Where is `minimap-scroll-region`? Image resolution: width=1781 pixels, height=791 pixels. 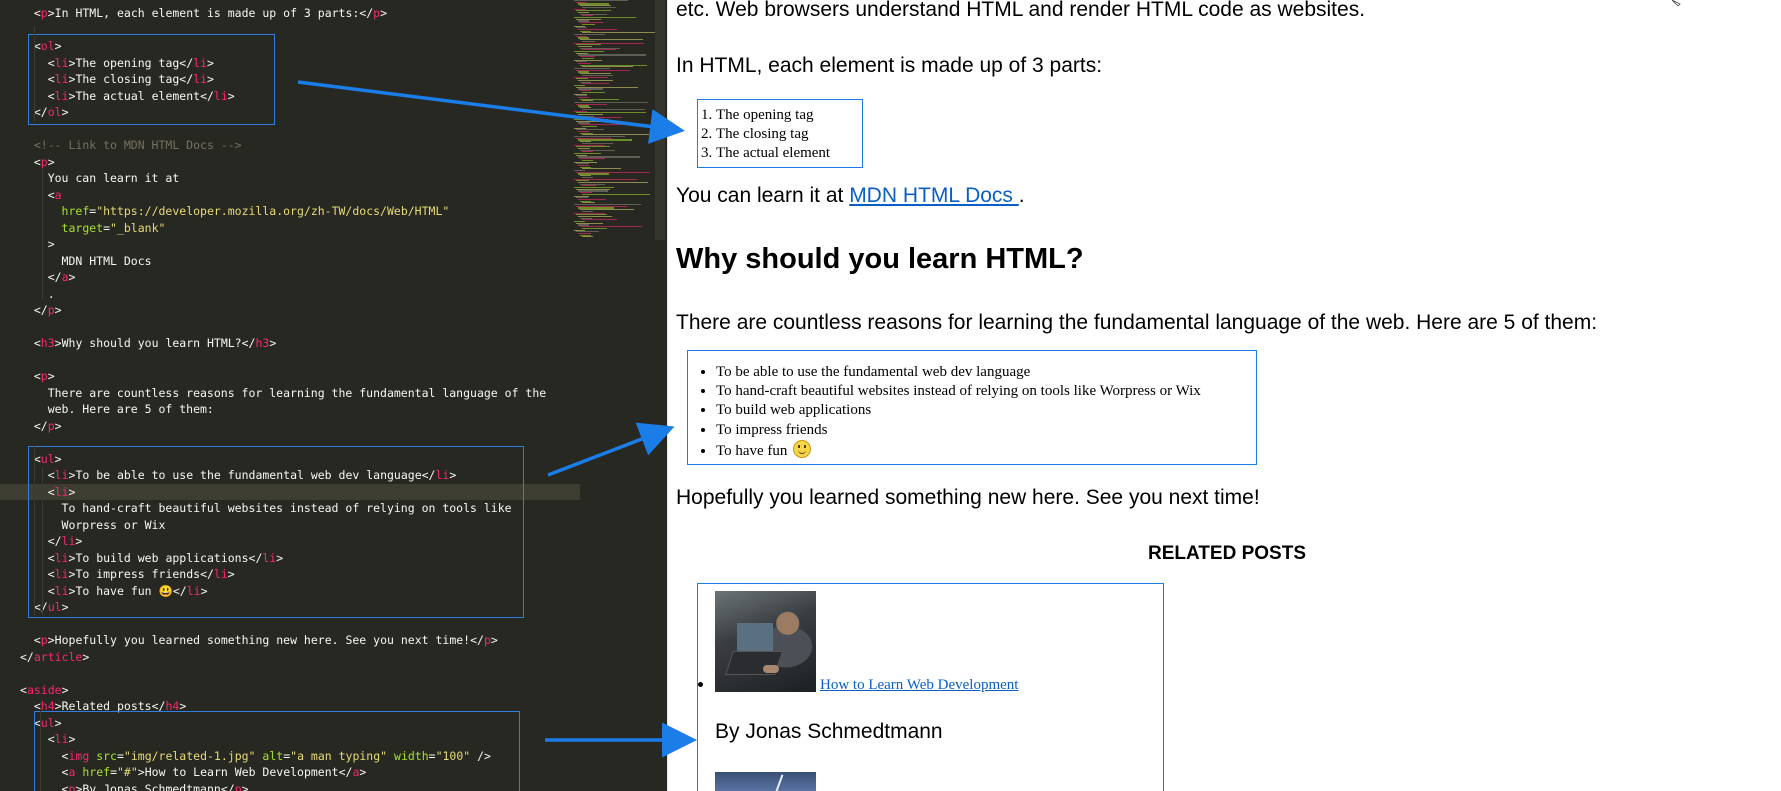 minimap-scroll-region is located at coordinates (660, 120).